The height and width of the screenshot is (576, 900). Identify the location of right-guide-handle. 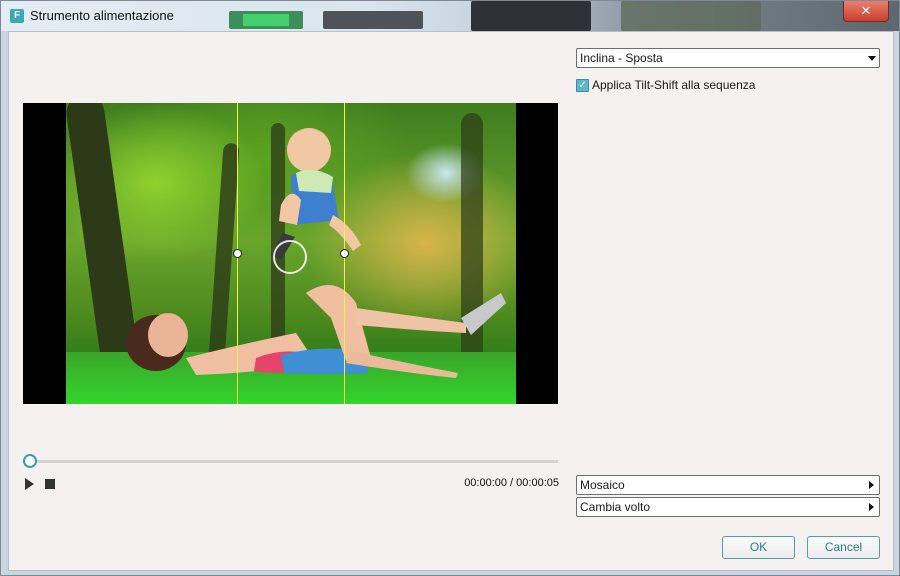
(344, 253).